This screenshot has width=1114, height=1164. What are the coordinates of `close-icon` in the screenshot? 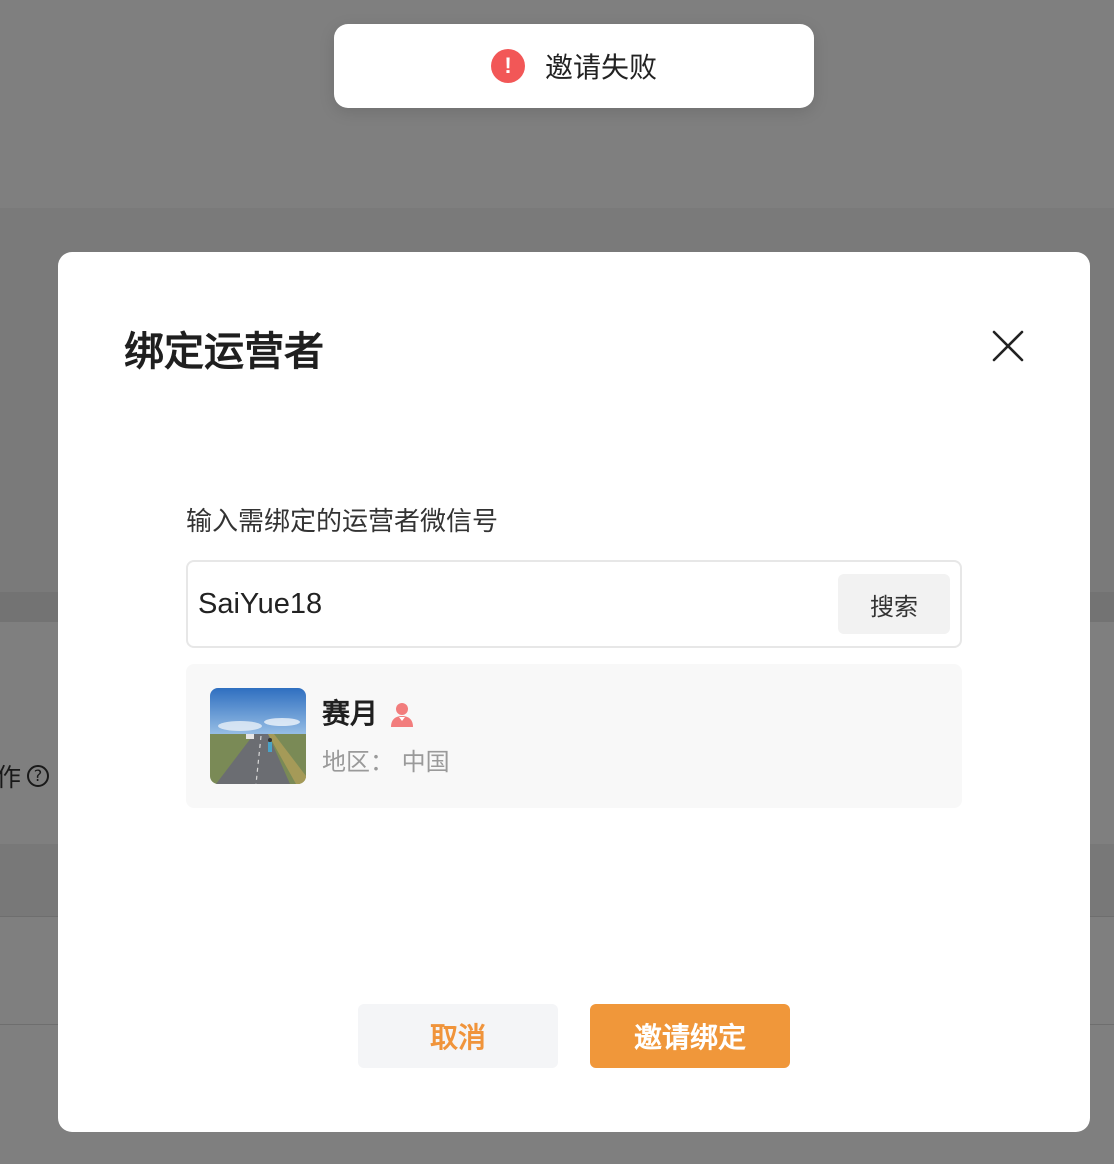 It's located at (1008, 346).